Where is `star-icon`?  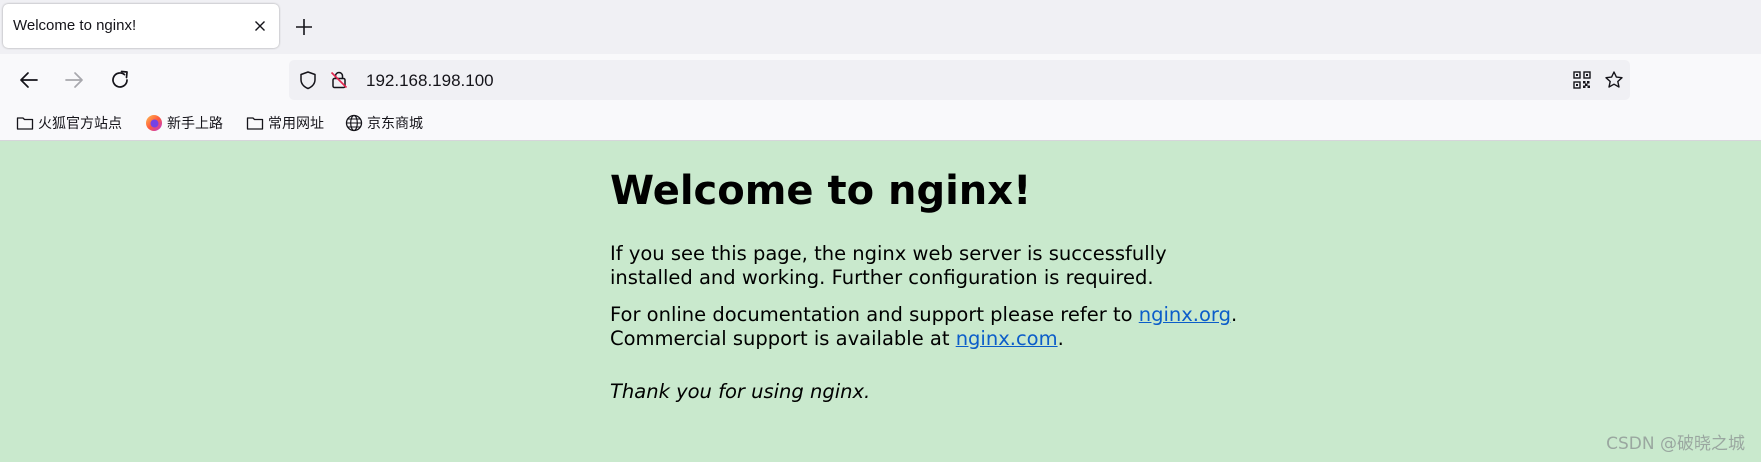
star-icon is located at coordinates (1614, 80).